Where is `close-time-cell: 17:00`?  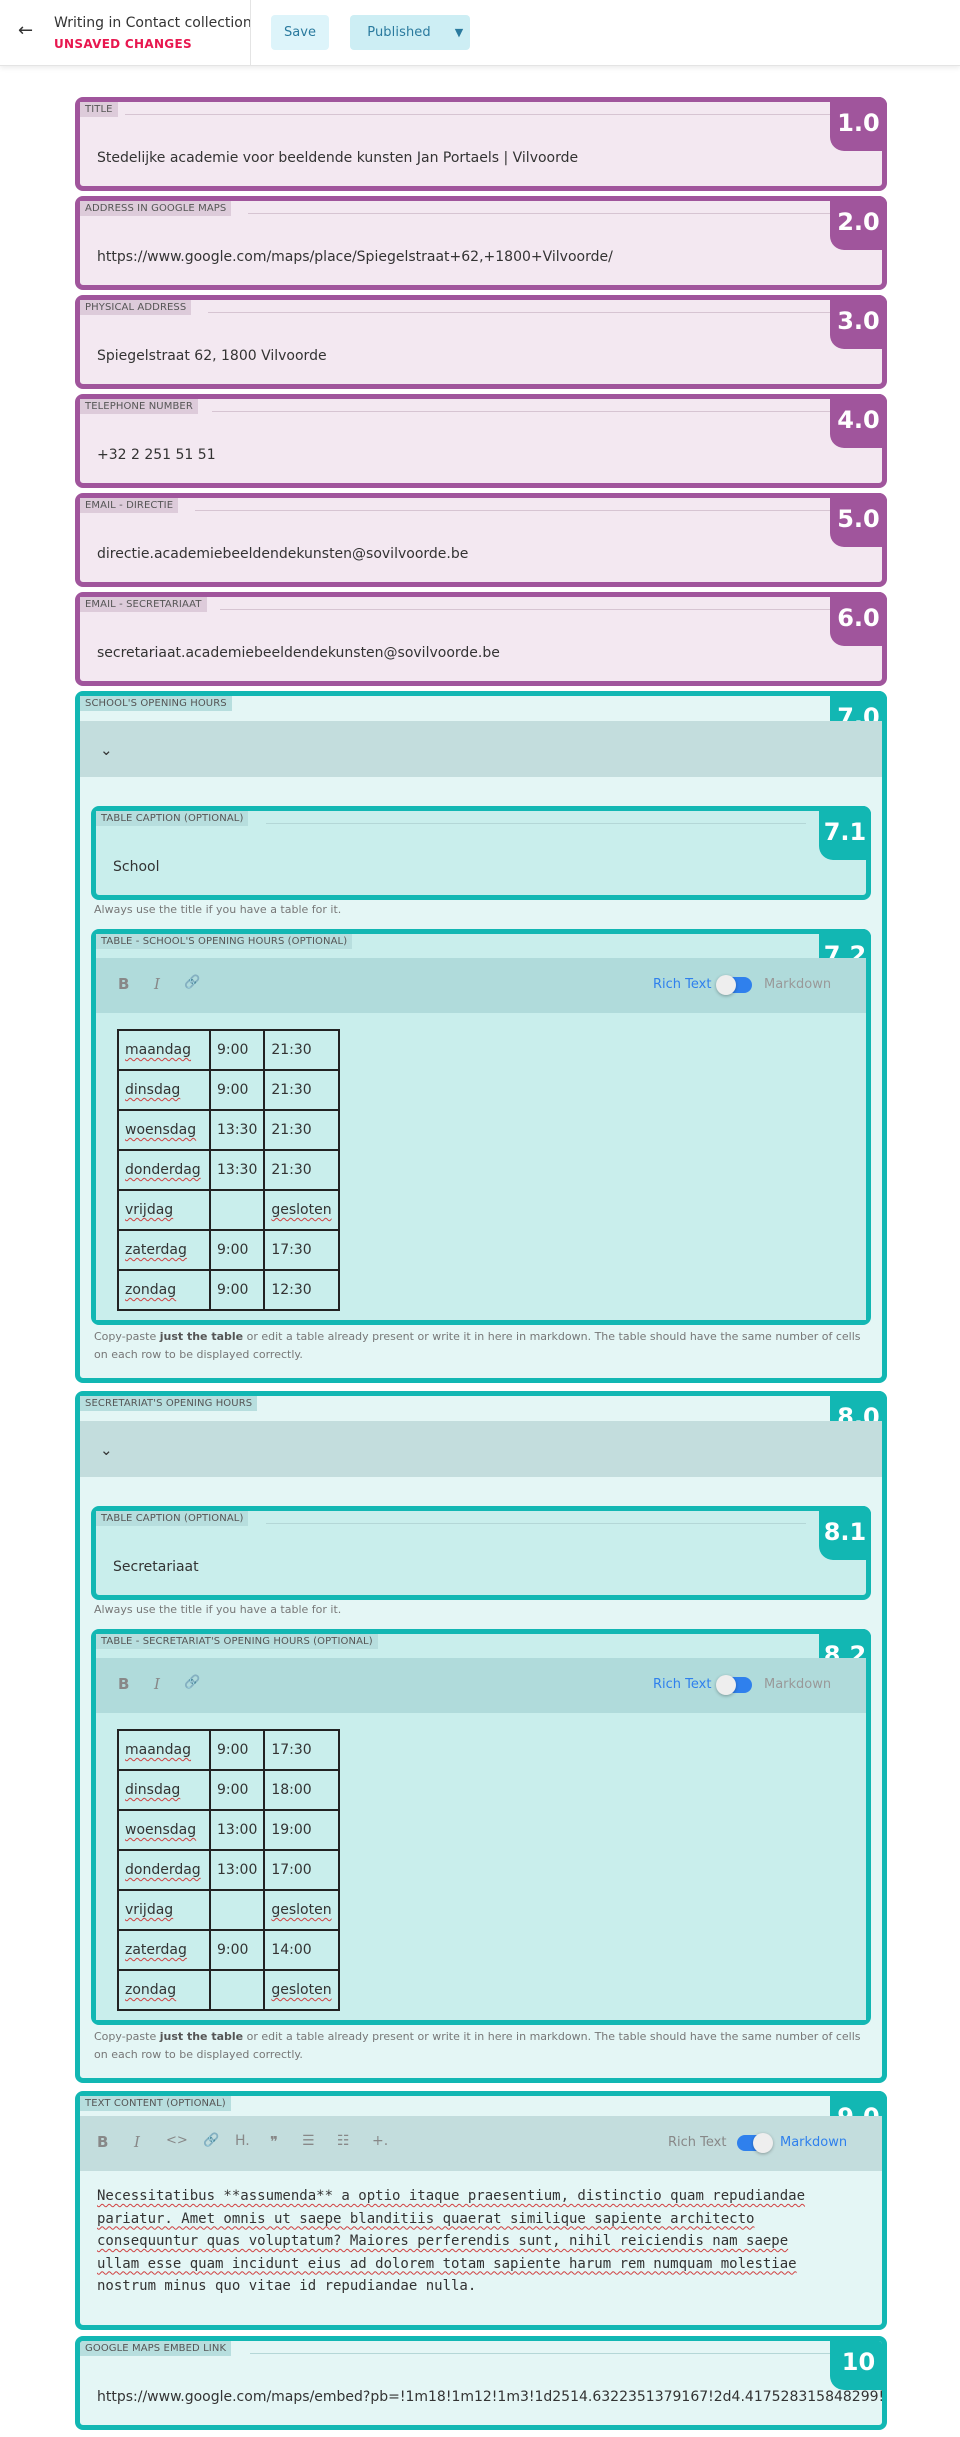
close-time-cell: 17:00 is located at coordinates (301, 1870).